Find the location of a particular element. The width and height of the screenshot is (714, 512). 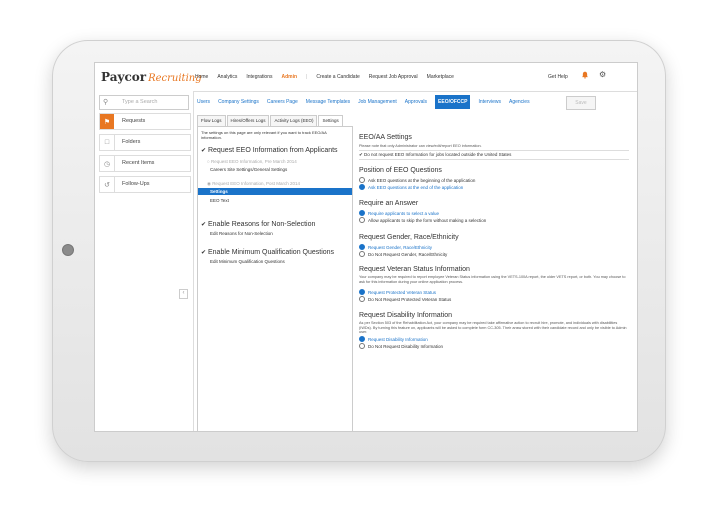

nav-integrations: Integrations is located at coordinates (259, 77).